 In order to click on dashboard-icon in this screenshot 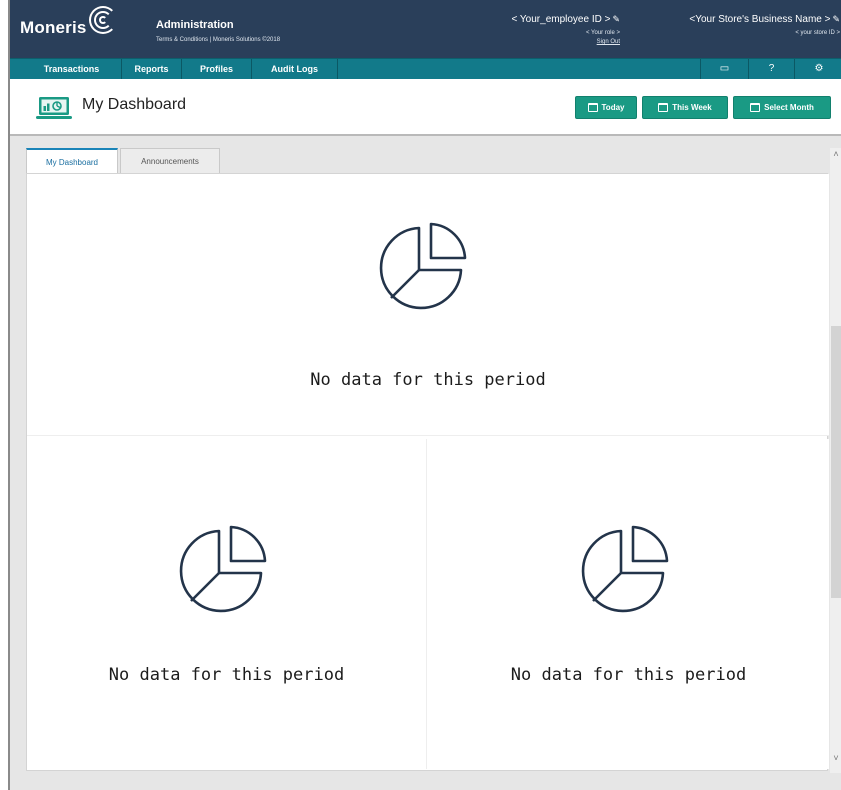, I will do `click(54, 108)`.